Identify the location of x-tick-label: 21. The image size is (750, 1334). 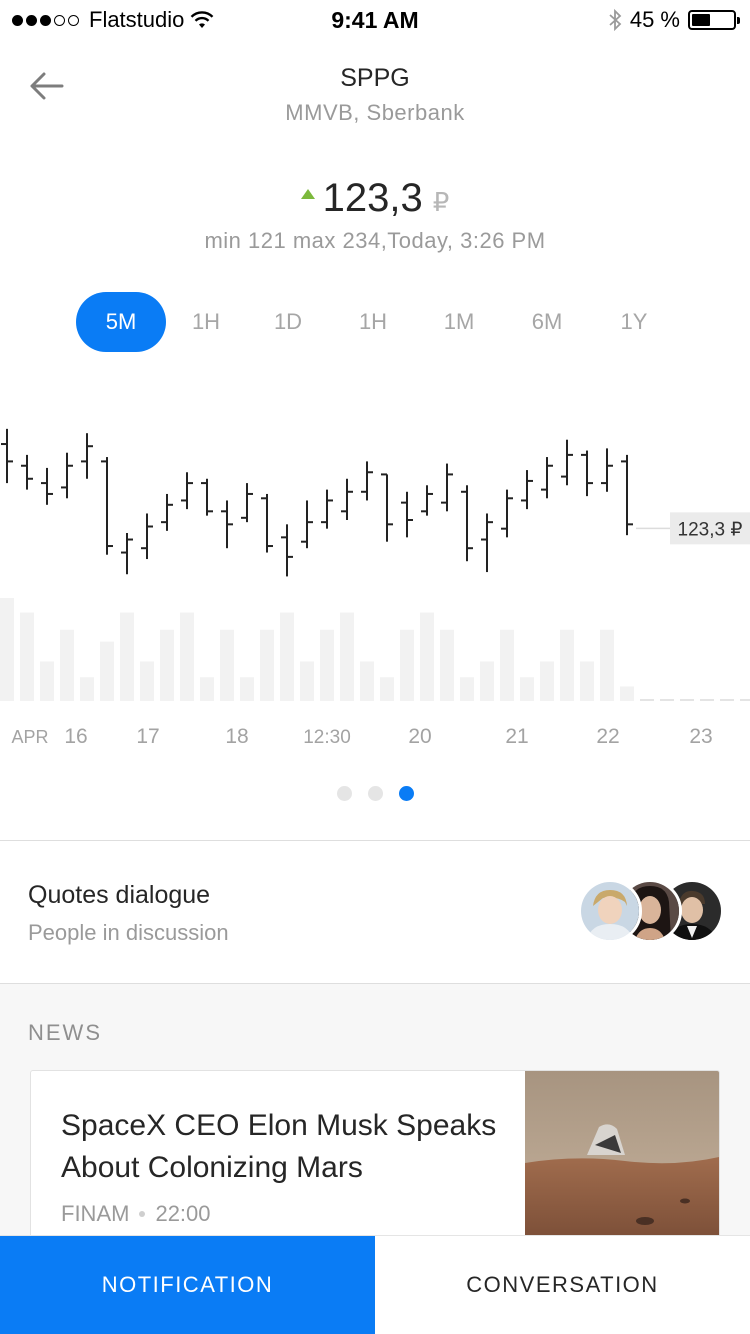
(516, 736).